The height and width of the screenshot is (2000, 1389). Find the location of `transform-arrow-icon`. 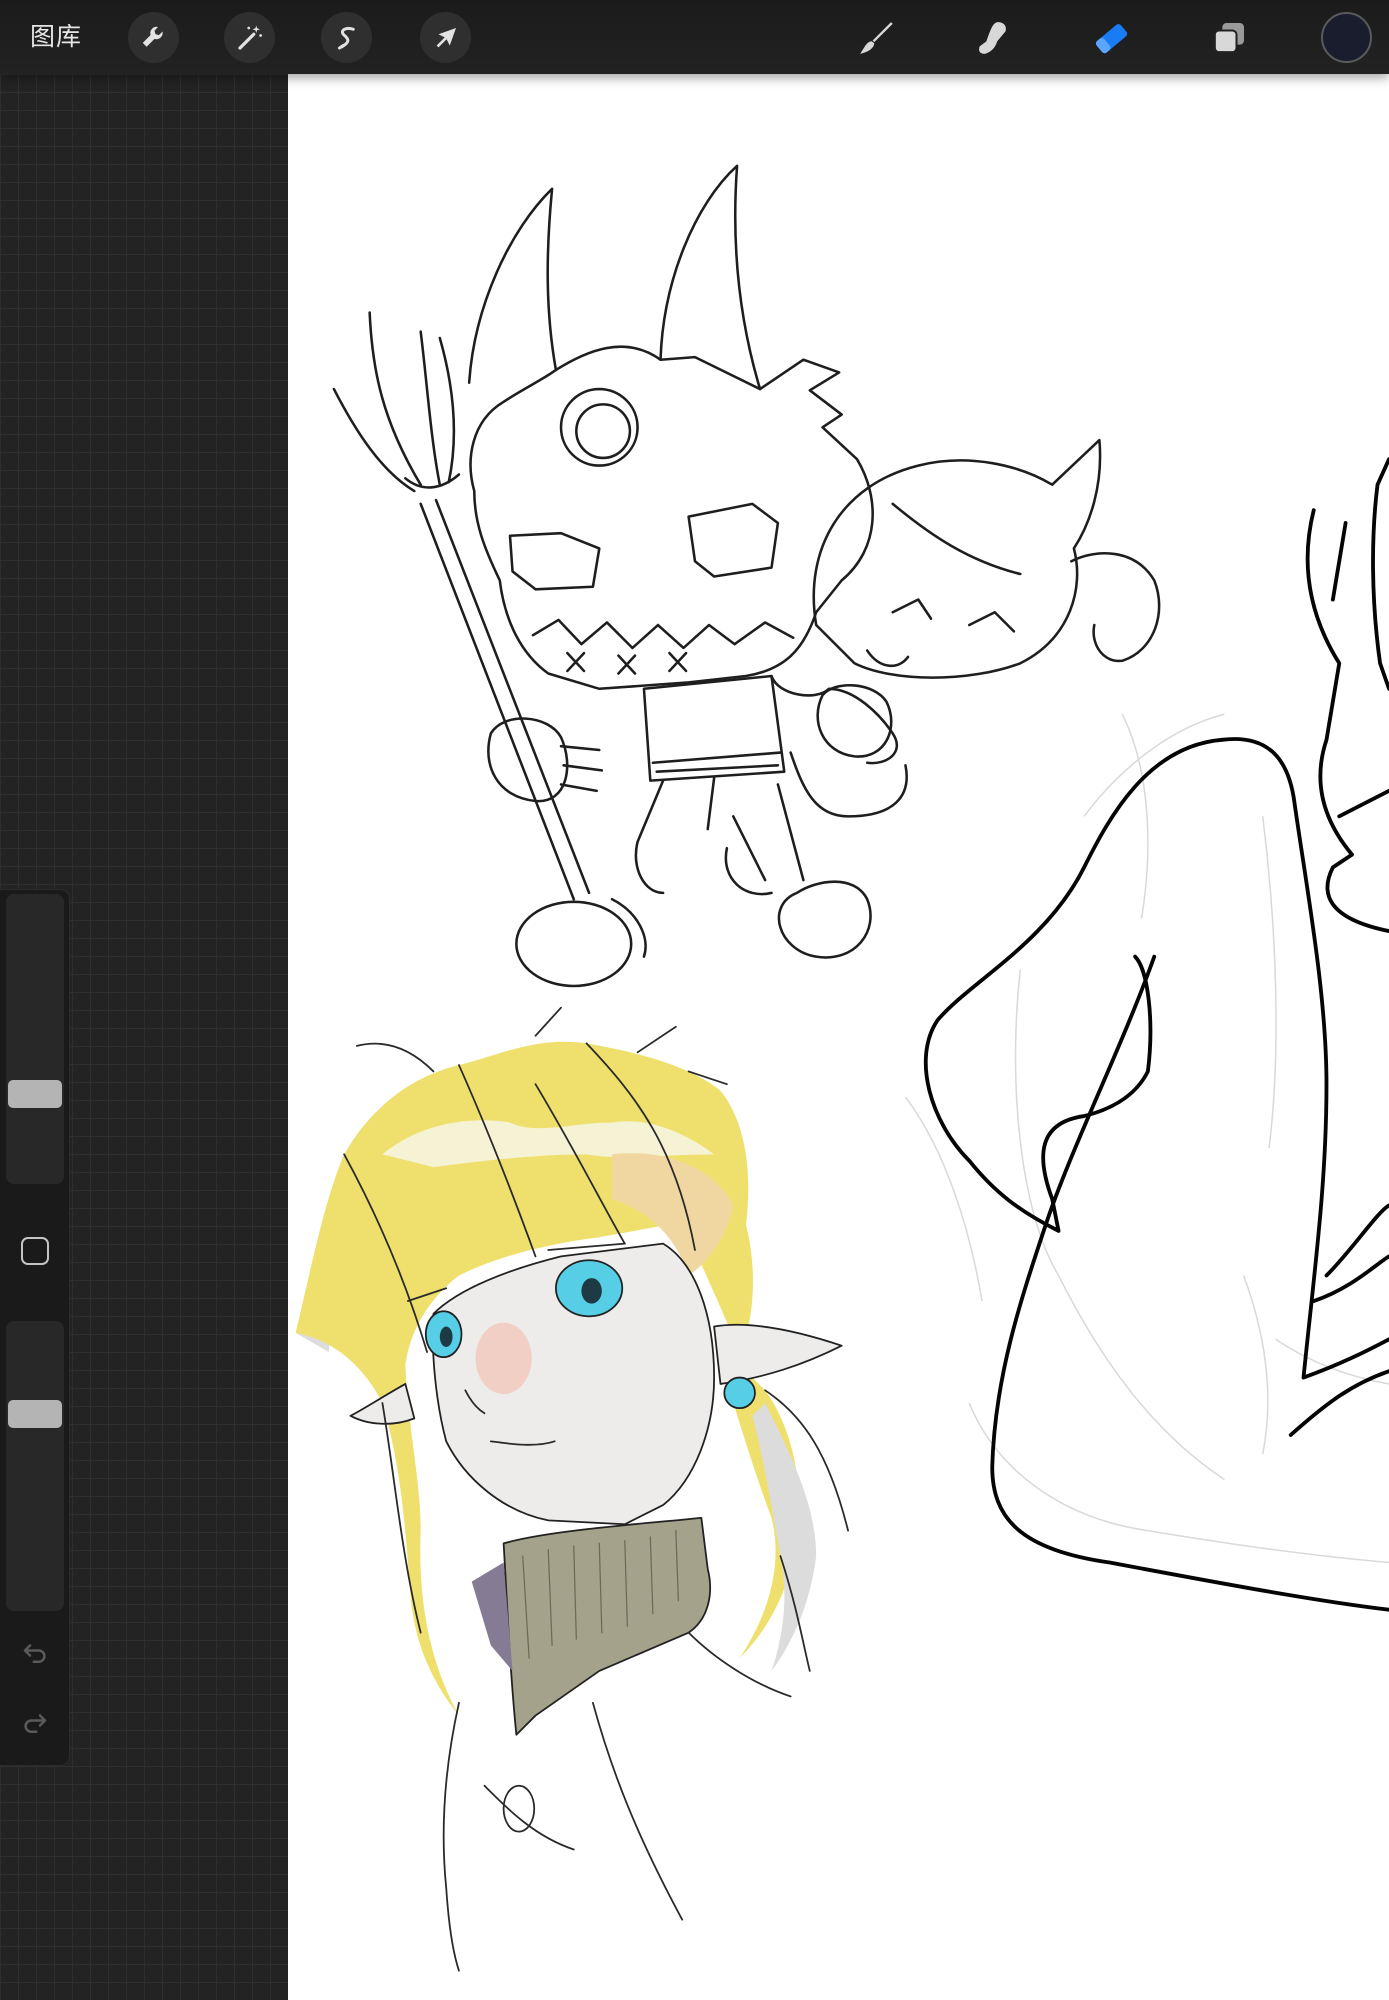

transform-arrow-icon is located at coordinates (446, 37).